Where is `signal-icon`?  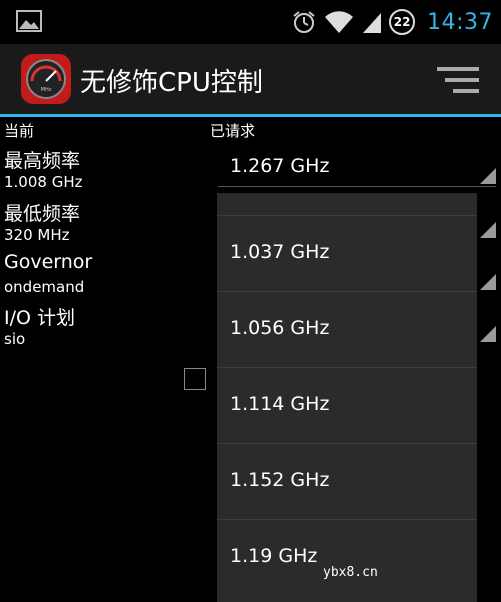
signal-icon is located at coordinates (372, 23).